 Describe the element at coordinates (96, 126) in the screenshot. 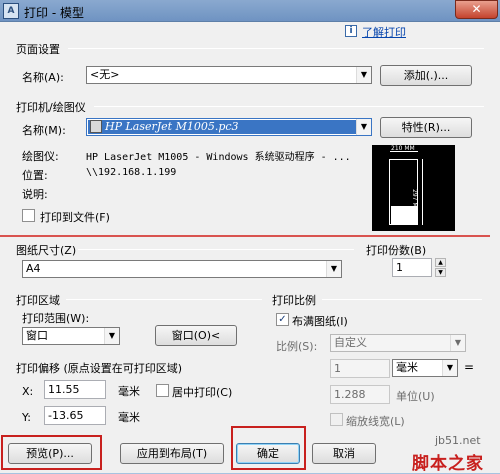

I see `printer-icon` at that location.